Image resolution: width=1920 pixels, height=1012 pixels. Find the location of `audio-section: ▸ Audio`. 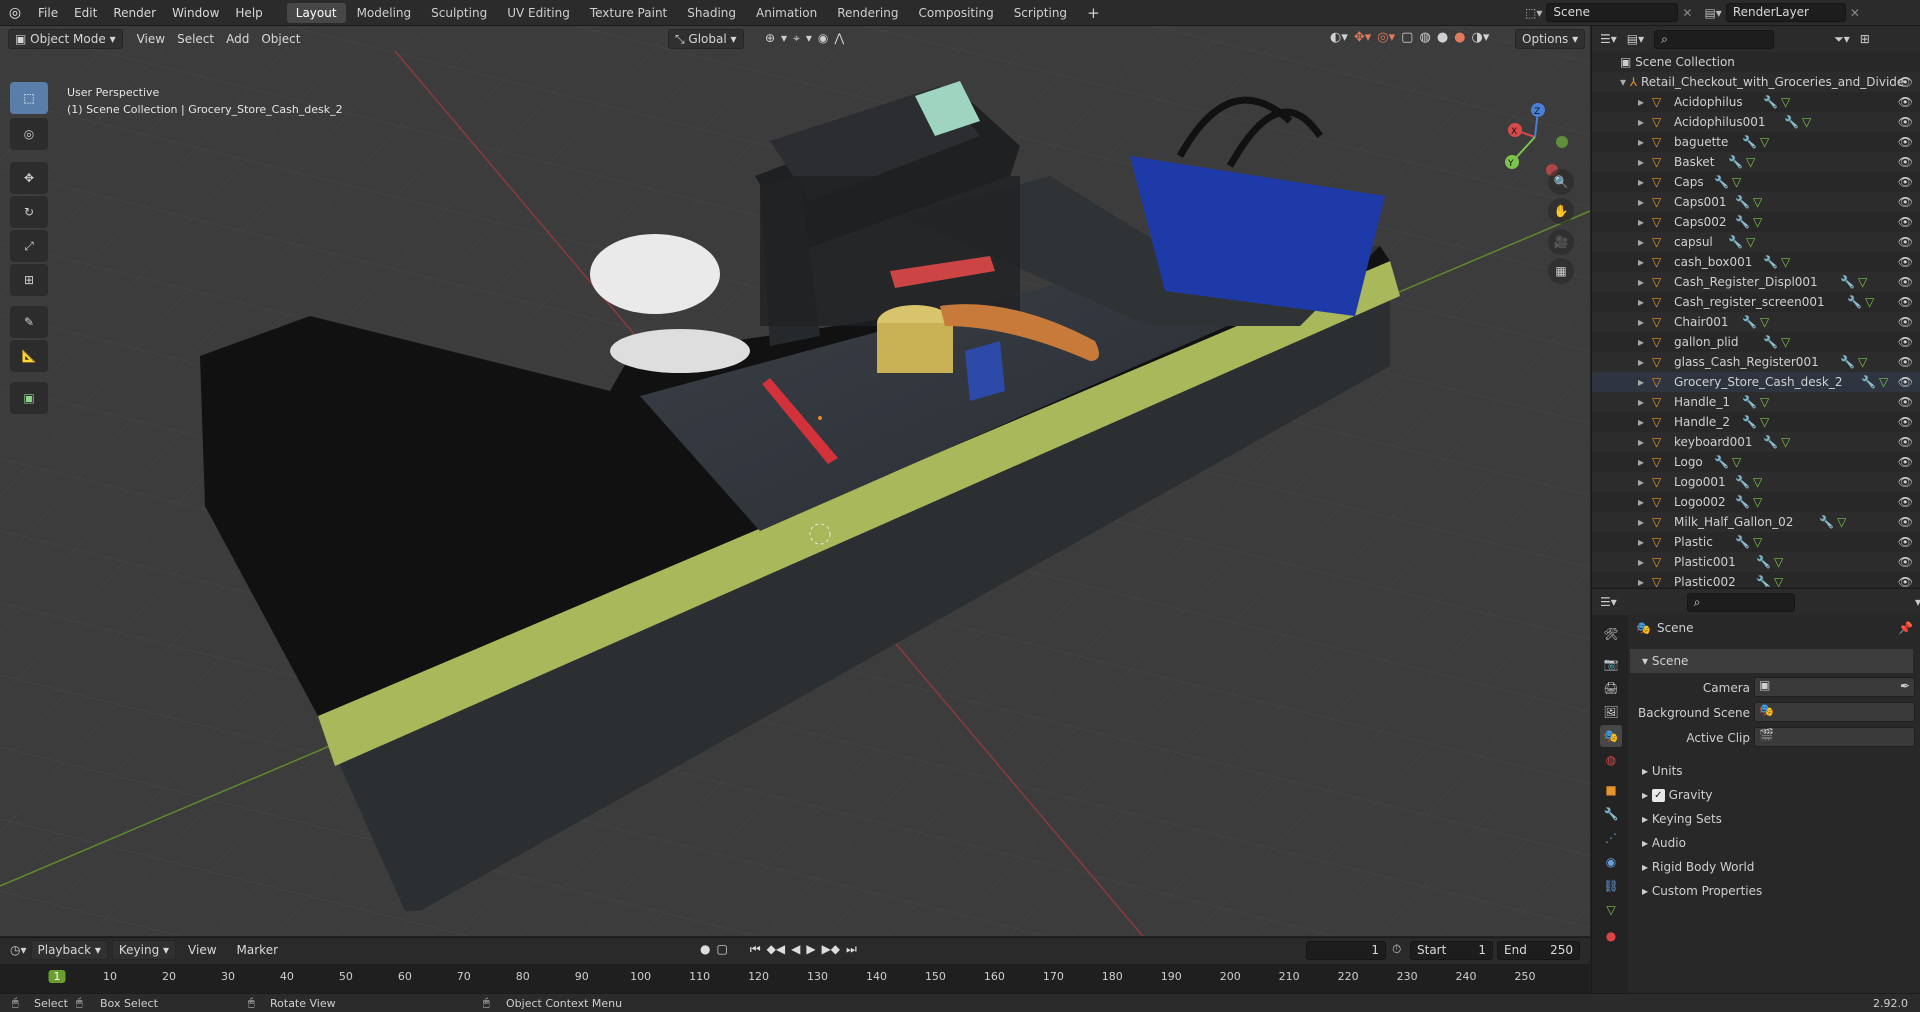

audio-section: ▸ Audio is located at coordinates (1771, 843).